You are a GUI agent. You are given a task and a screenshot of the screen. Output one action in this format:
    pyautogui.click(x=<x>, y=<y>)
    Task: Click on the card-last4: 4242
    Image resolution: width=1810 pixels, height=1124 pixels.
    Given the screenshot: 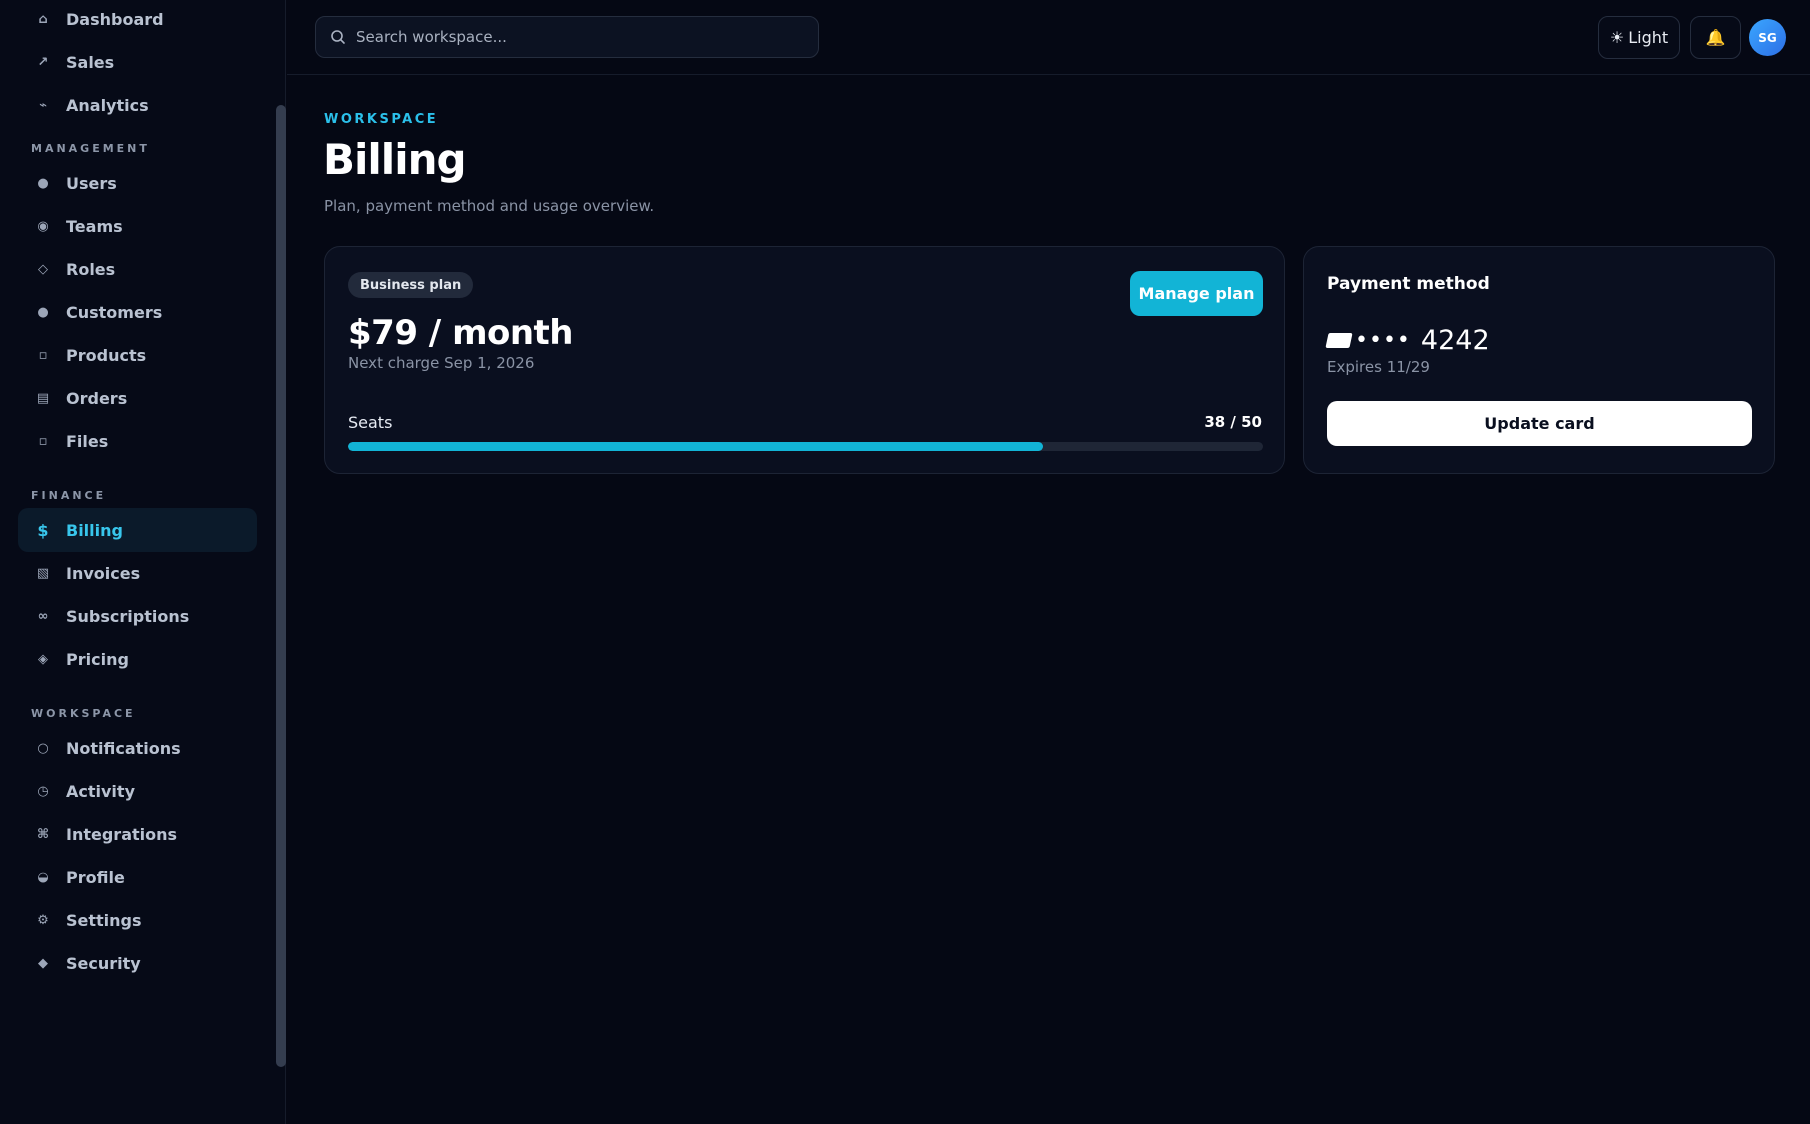 What is the action you would take?
    pyautogui.click(x=1455, y=340)
    